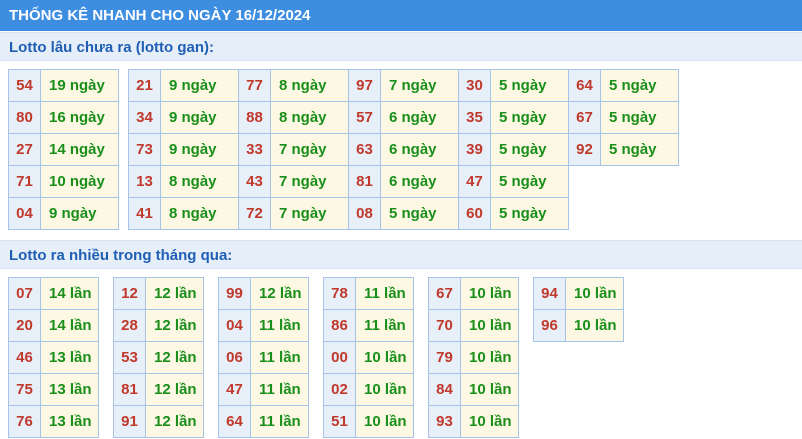 Image resolution: width=802 pixels, height=439 pixels. What do you see at coordinates (24, 181) in the screenshot?
I see `lotto-number: 71` at bounding box center [24, 181].